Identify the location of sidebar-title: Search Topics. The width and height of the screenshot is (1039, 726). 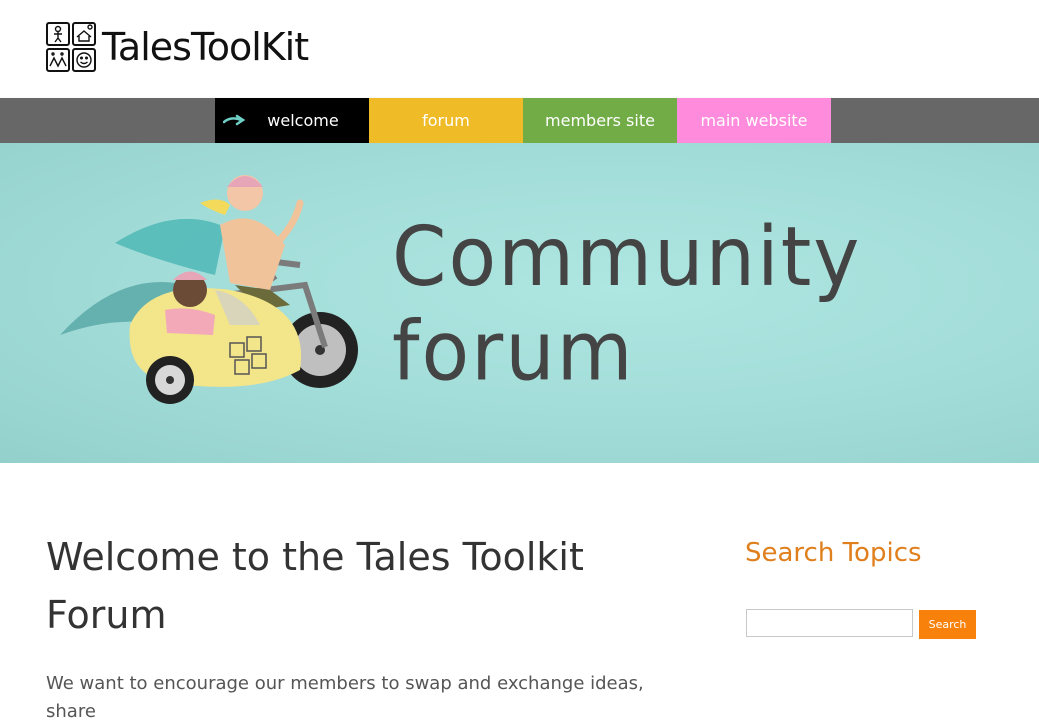
(833, 553).